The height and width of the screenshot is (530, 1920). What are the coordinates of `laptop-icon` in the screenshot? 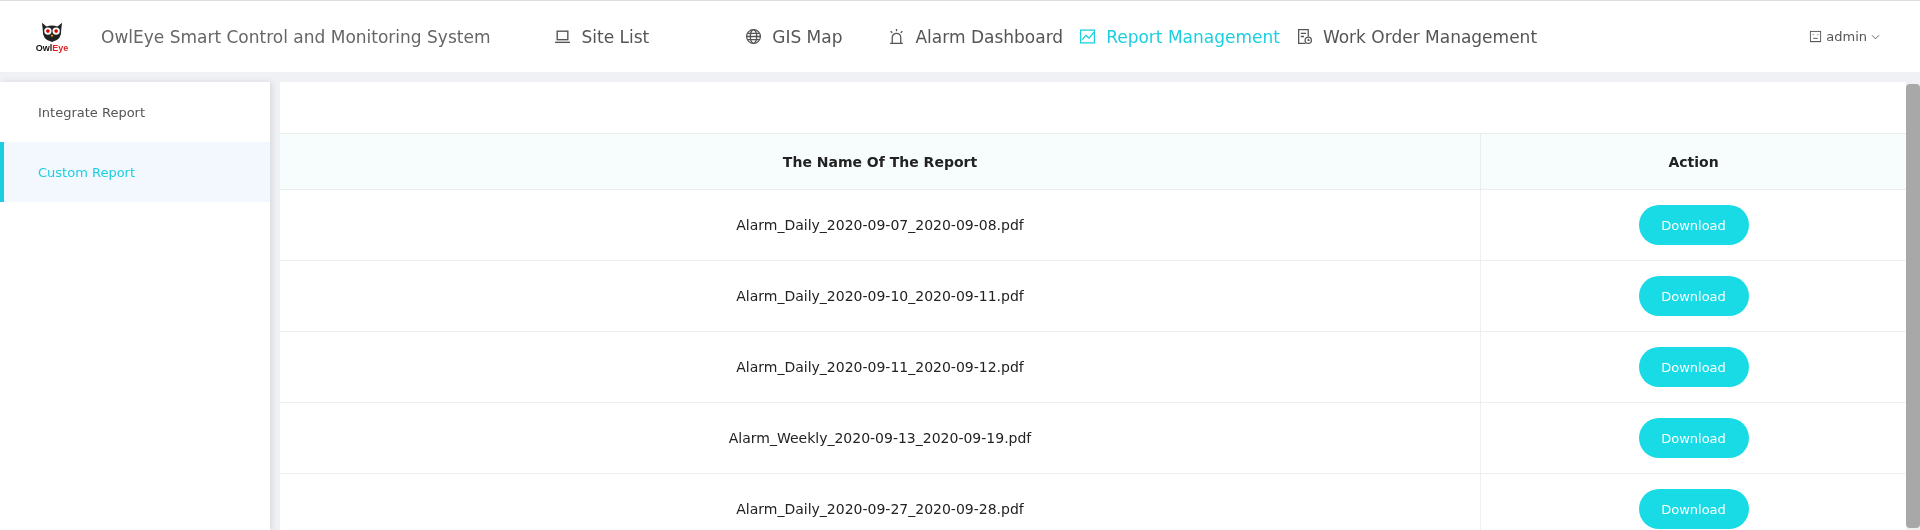 It's located at (563, 36).